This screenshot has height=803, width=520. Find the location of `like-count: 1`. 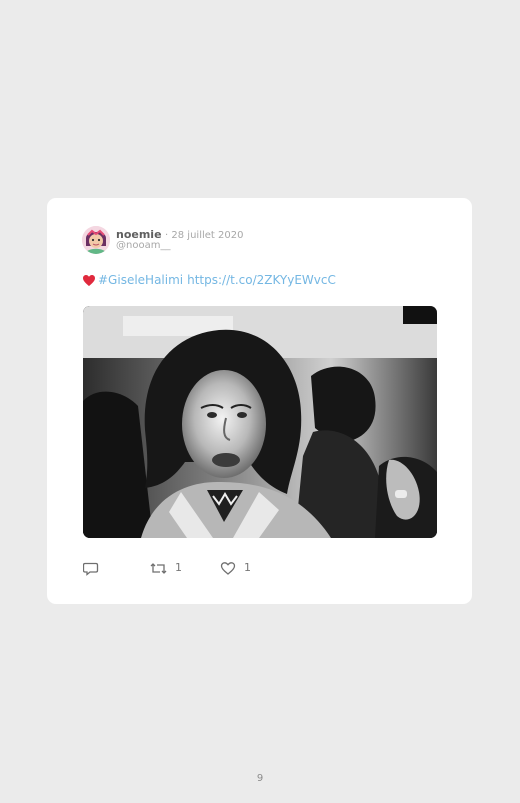

like-count: 1 is located at coordinates (247, 567).